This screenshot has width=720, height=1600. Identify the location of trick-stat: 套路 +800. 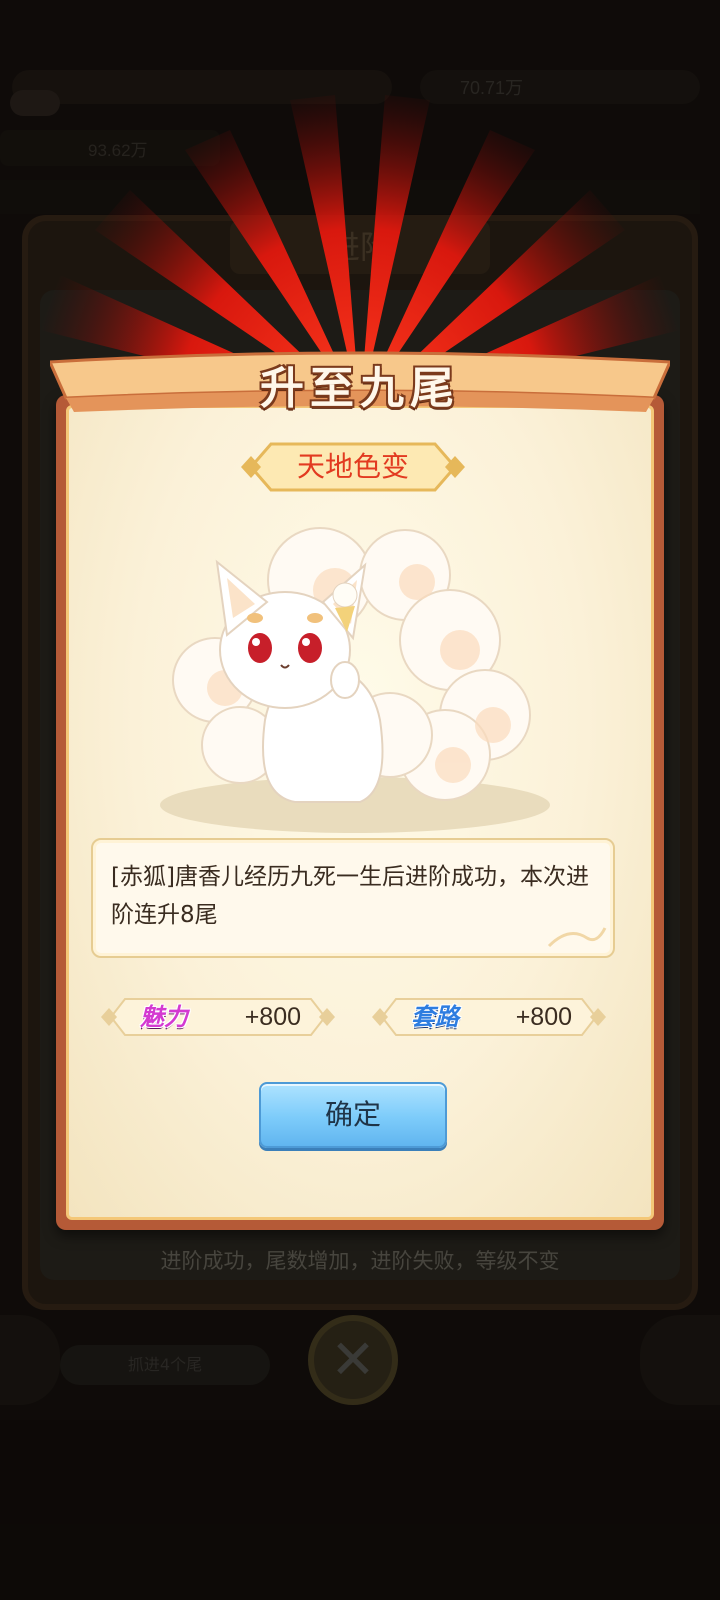
(489, 1017).